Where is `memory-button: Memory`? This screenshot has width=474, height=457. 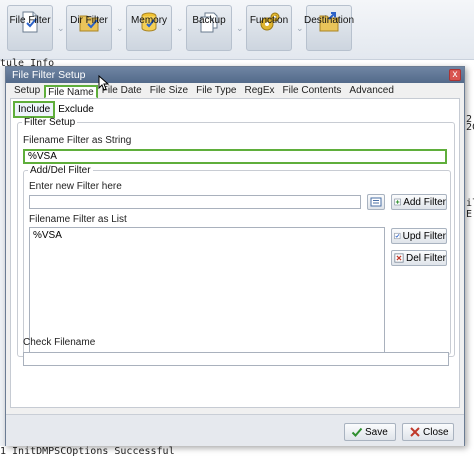 memory-button: Memory is located at coordinates (149, 28).